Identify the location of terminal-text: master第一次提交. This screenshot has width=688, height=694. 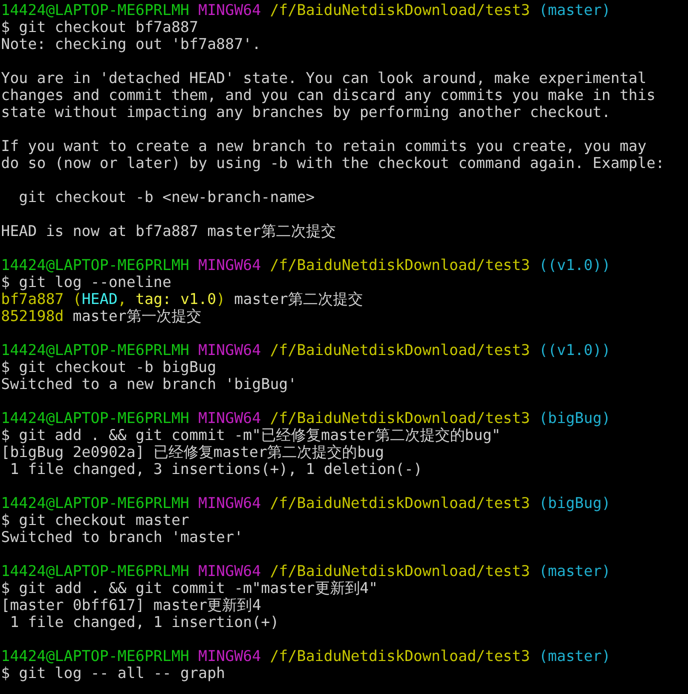
(137, 316).